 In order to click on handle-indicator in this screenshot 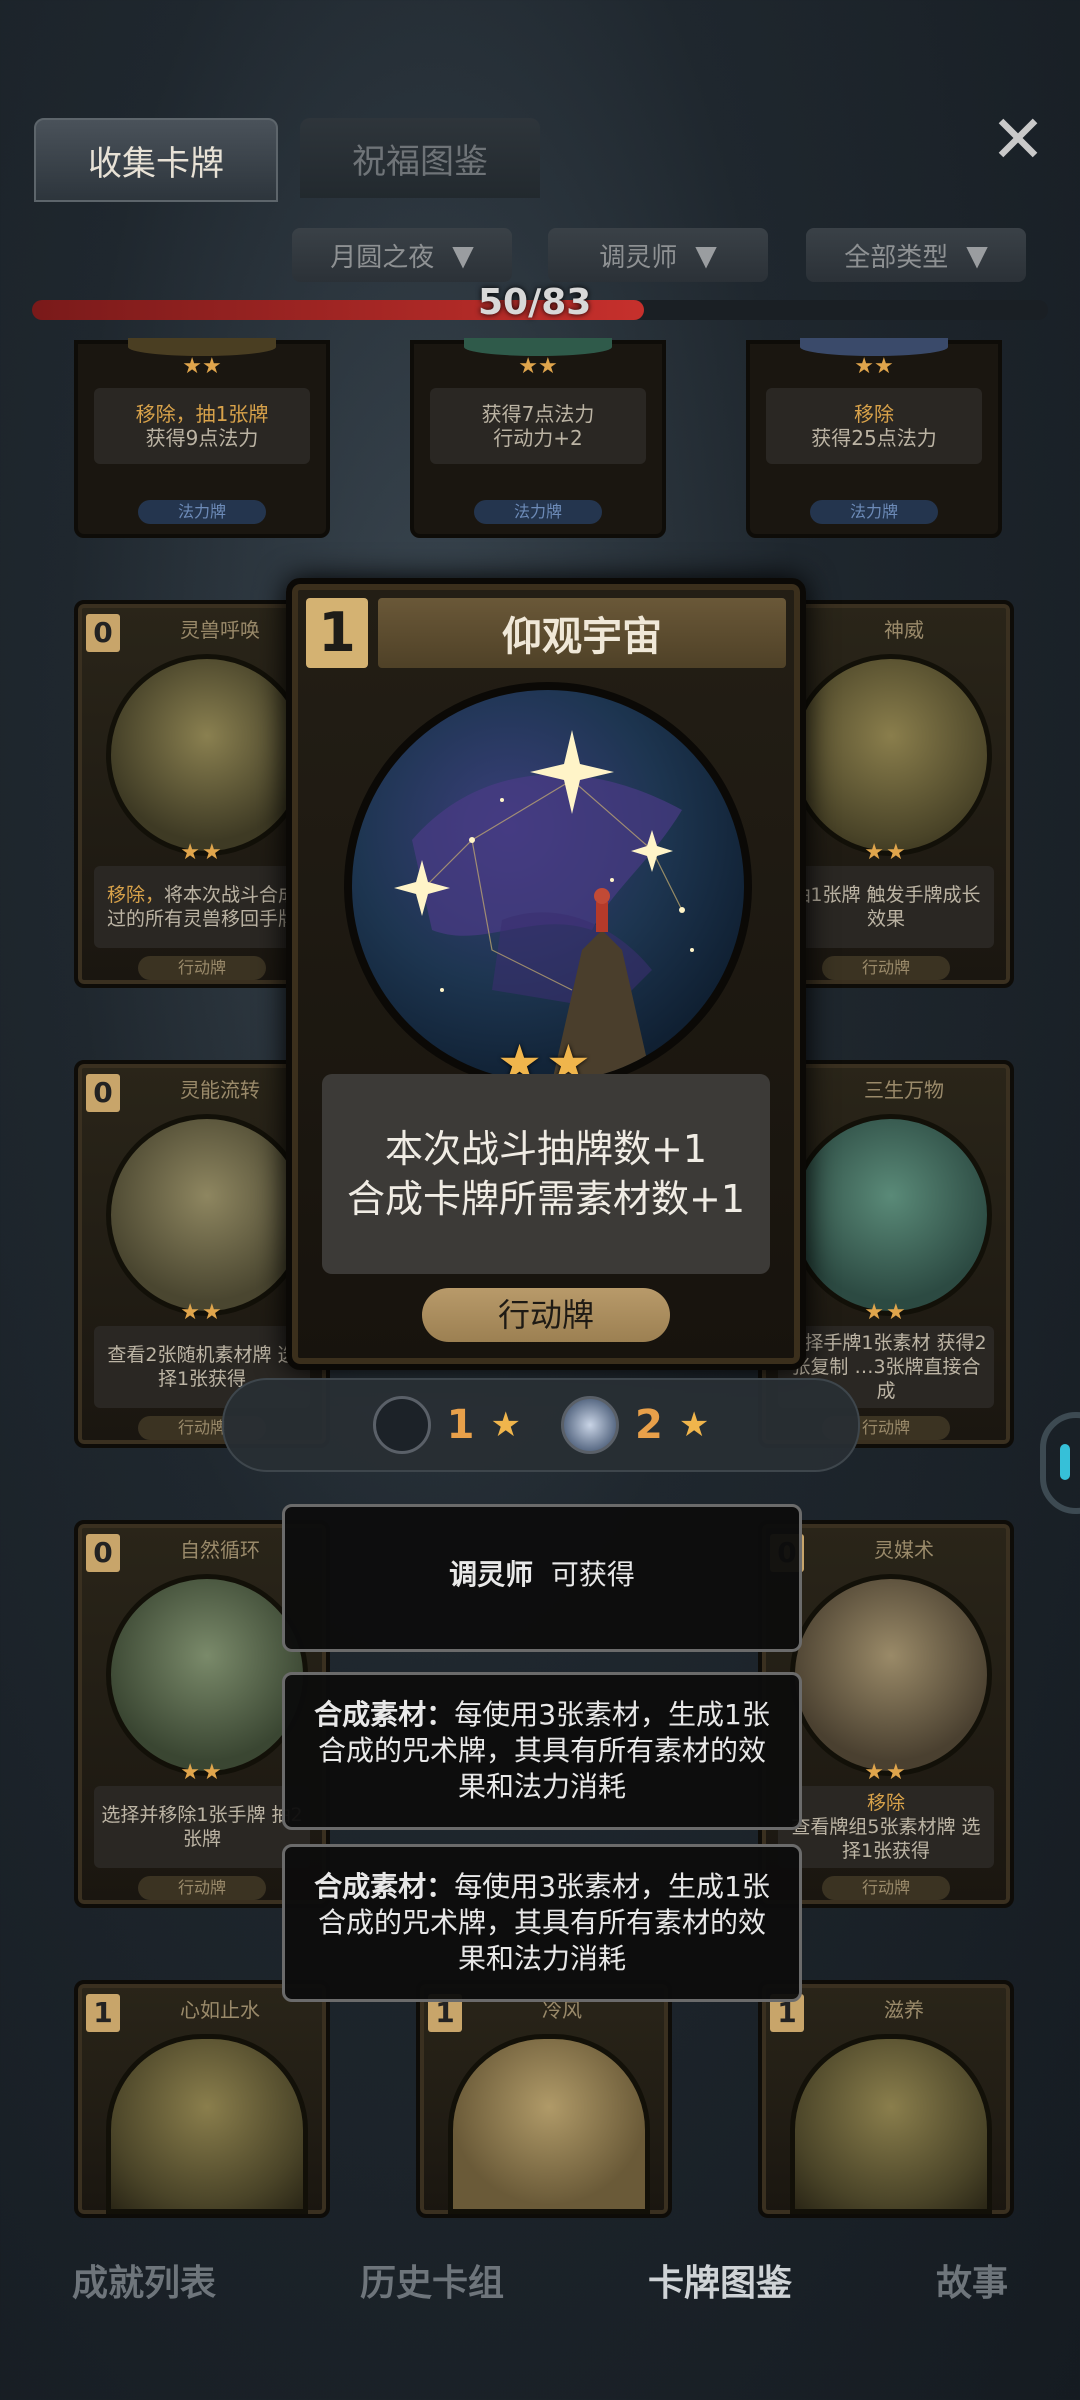, I will do `click(1065, 1462)`.